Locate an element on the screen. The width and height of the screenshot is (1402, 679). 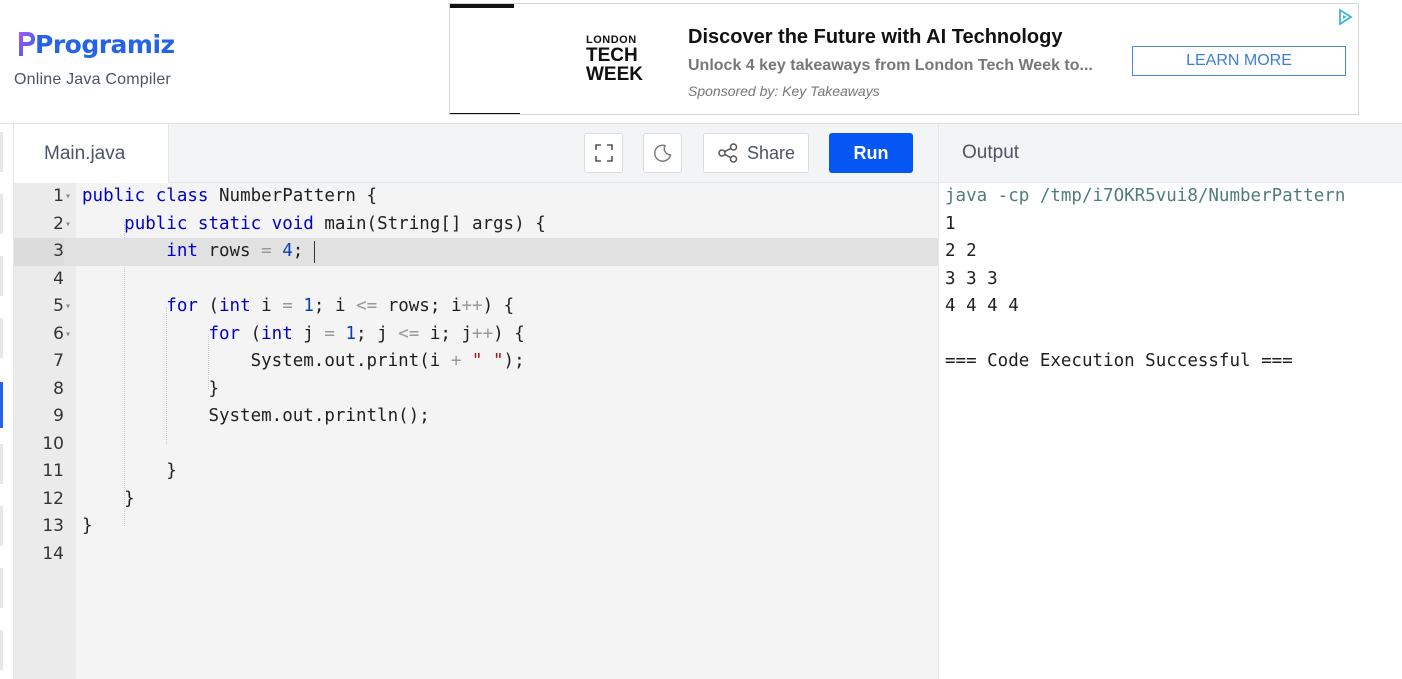
theme-toggle-button is located at coordinates (662, 153).